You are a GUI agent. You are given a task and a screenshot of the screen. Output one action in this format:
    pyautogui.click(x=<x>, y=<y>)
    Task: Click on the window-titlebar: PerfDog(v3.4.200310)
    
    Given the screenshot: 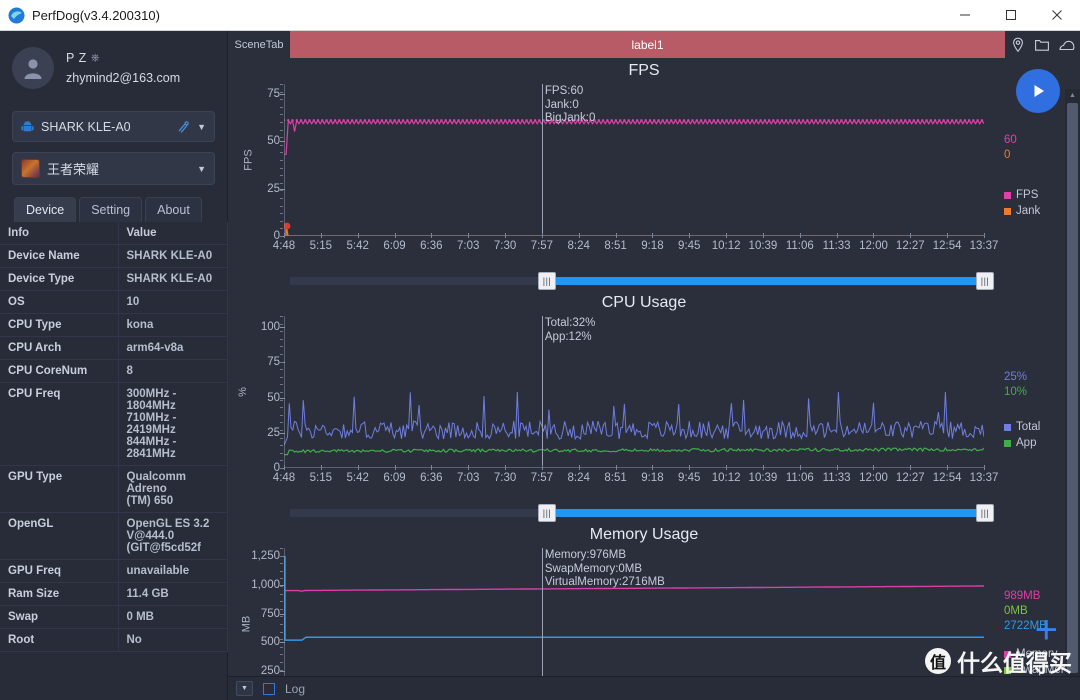 What is the action you would take?
    pyautogui.click(x=540, y=15)
    